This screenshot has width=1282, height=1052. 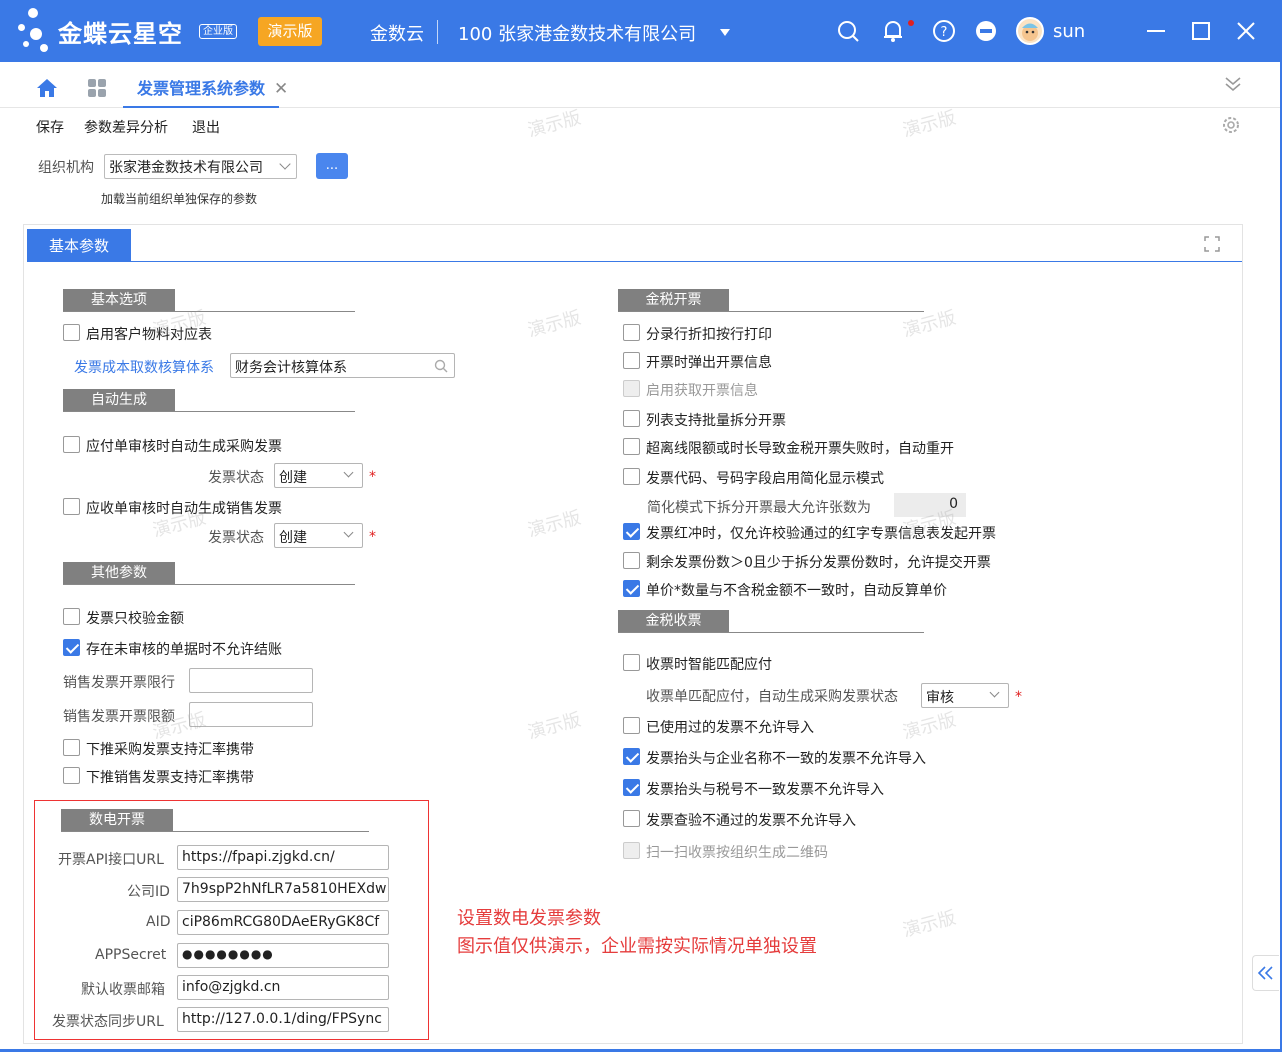 What do you see at coordinates (228, 954) in the screenshot?
I see `app-secret-value: ●●●●●●●●` at bounding box center [228, 954].